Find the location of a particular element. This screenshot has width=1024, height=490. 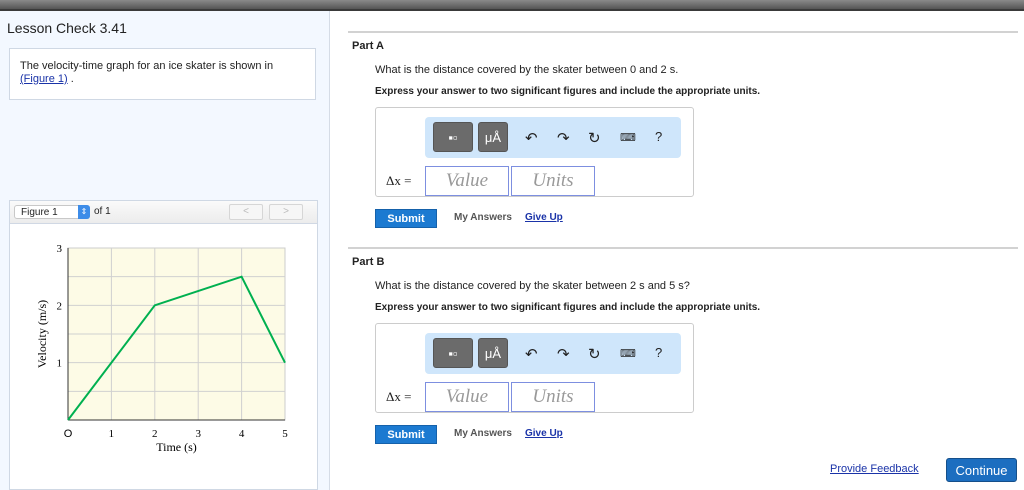

continue-button: Continue is located at coordinates (981, 470).